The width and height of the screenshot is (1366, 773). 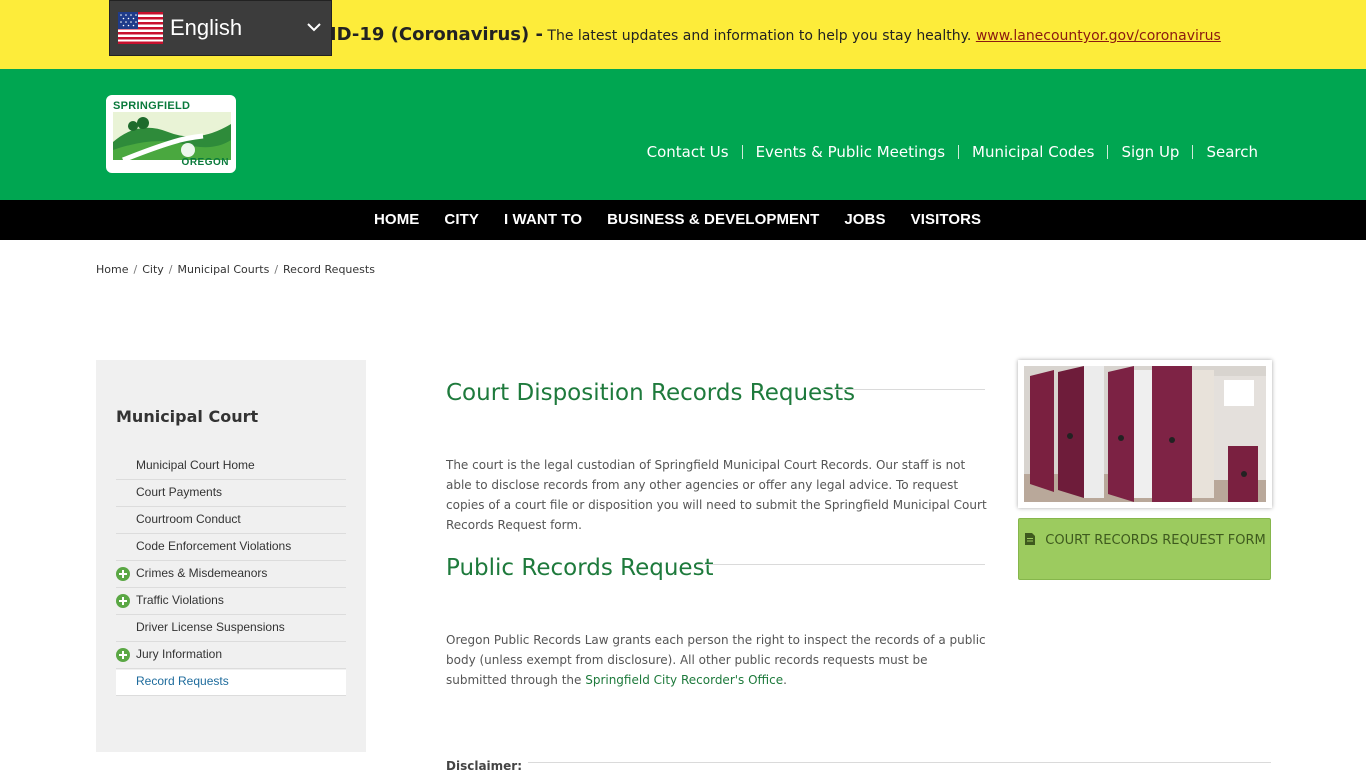 I want to click on records-shelves-photo, so click(x=1145, y=434).